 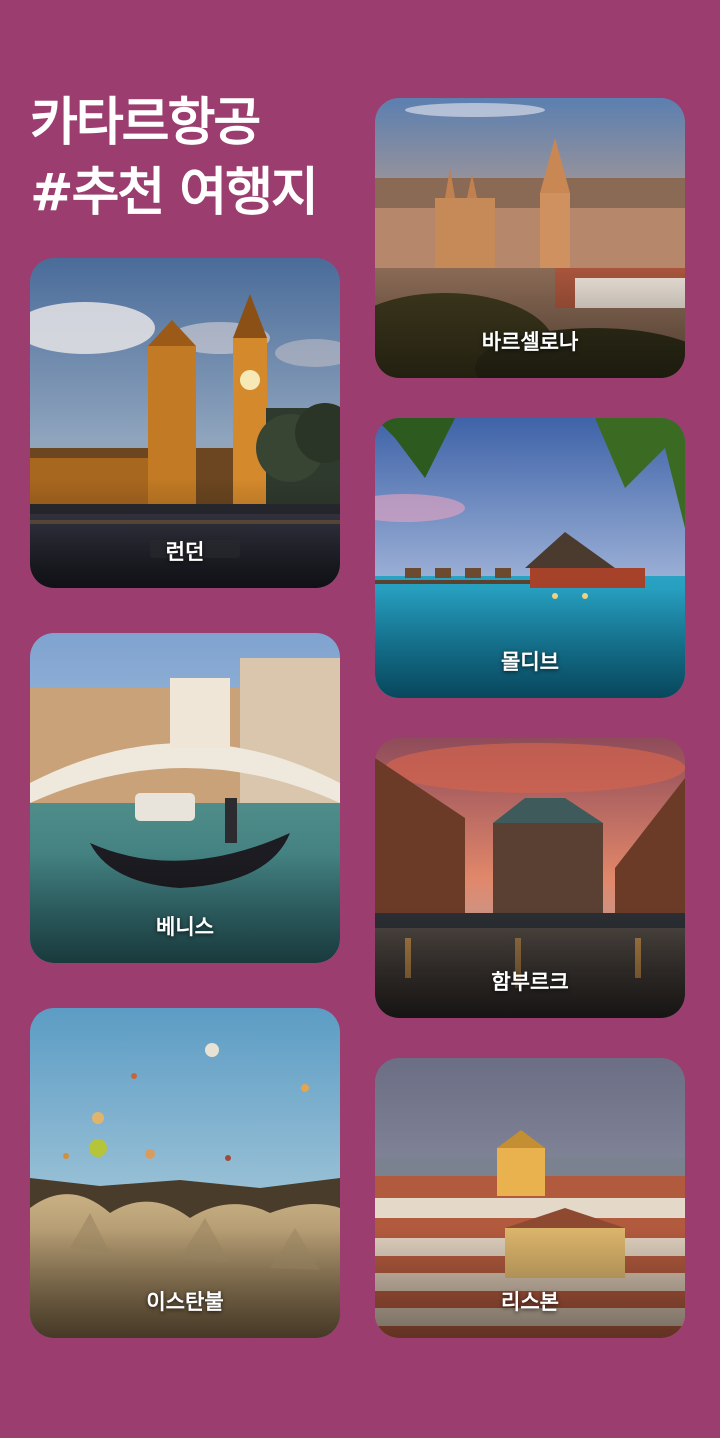 I want to click on destination-label: 베니스, so click(x=185, y=927).